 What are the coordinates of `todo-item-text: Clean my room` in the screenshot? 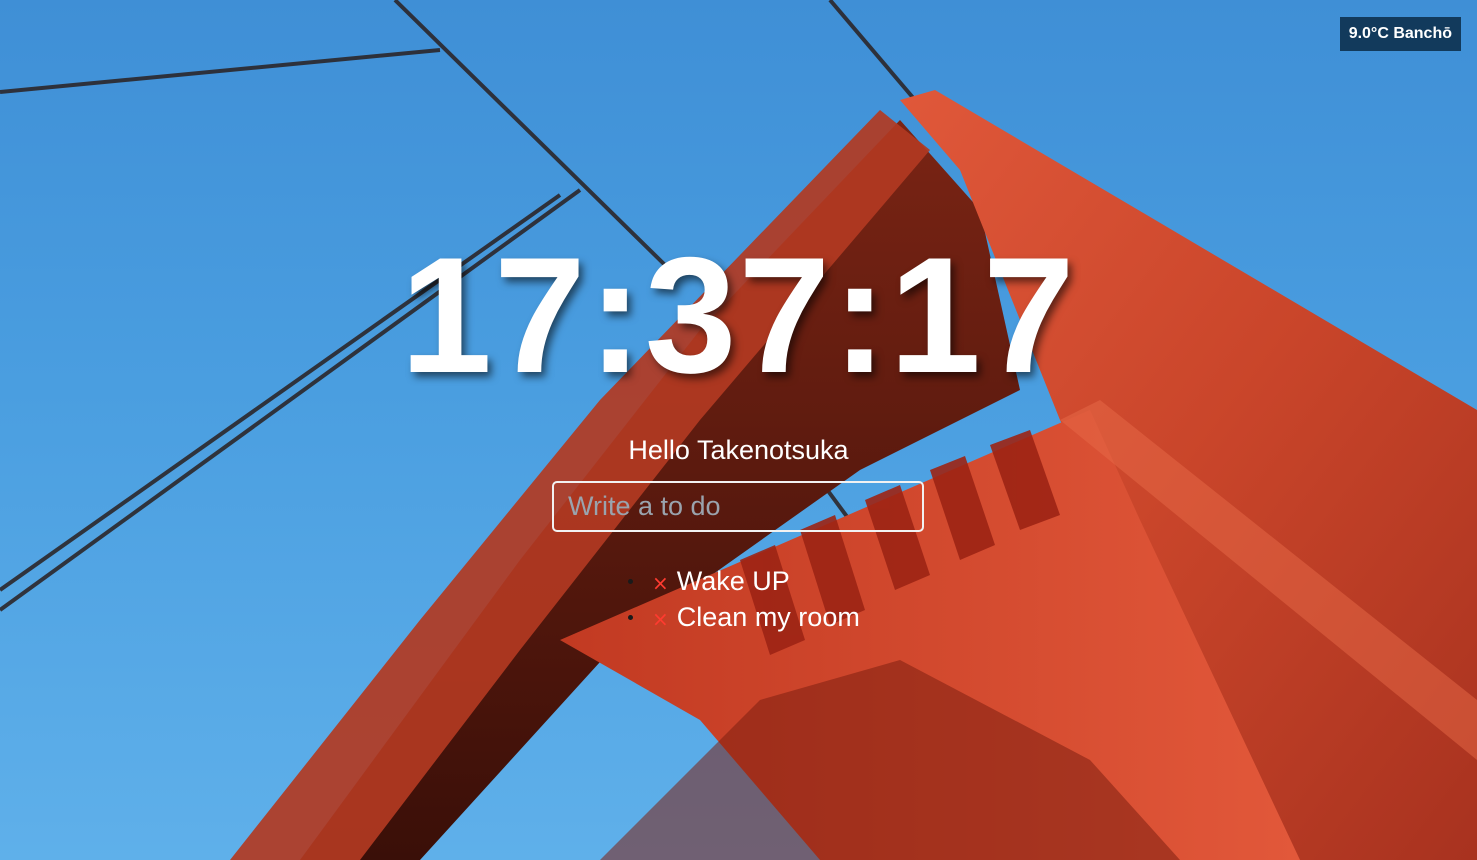 It's located at (768, 616).